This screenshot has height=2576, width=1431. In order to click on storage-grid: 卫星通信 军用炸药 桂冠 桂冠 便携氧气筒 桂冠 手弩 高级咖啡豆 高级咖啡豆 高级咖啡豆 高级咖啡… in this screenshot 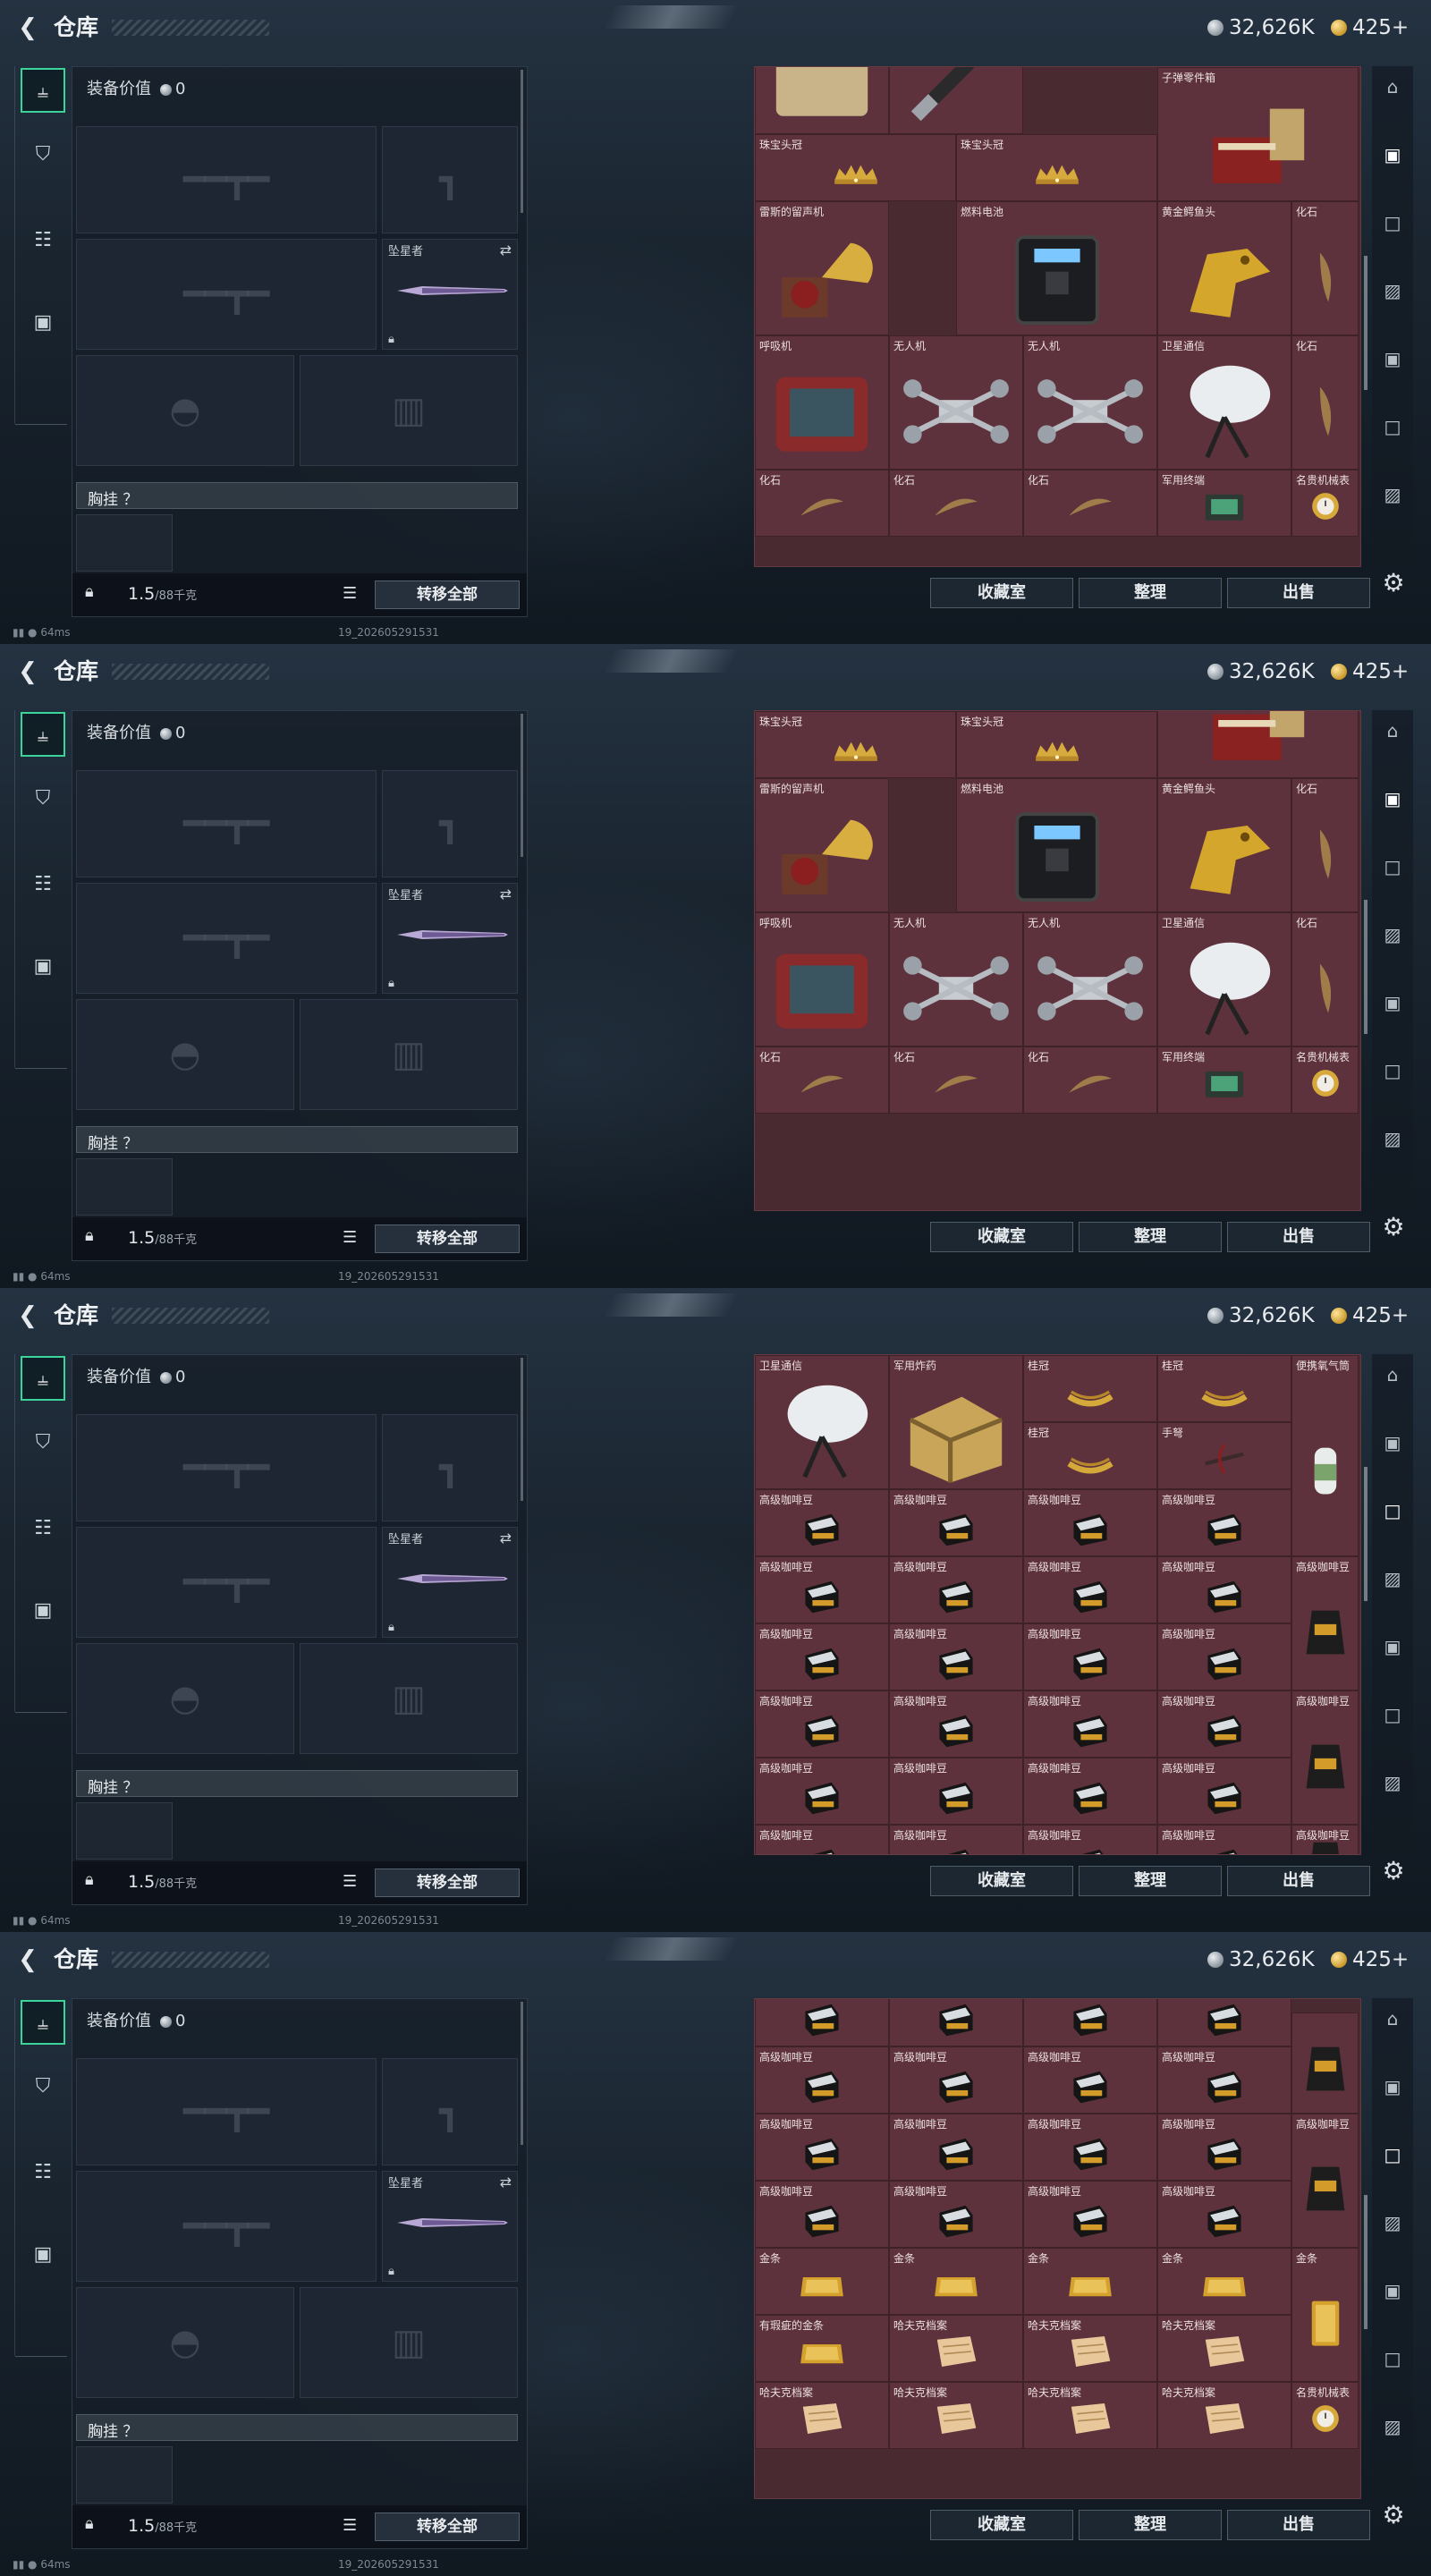, I will do `click(1057, 1604)`.